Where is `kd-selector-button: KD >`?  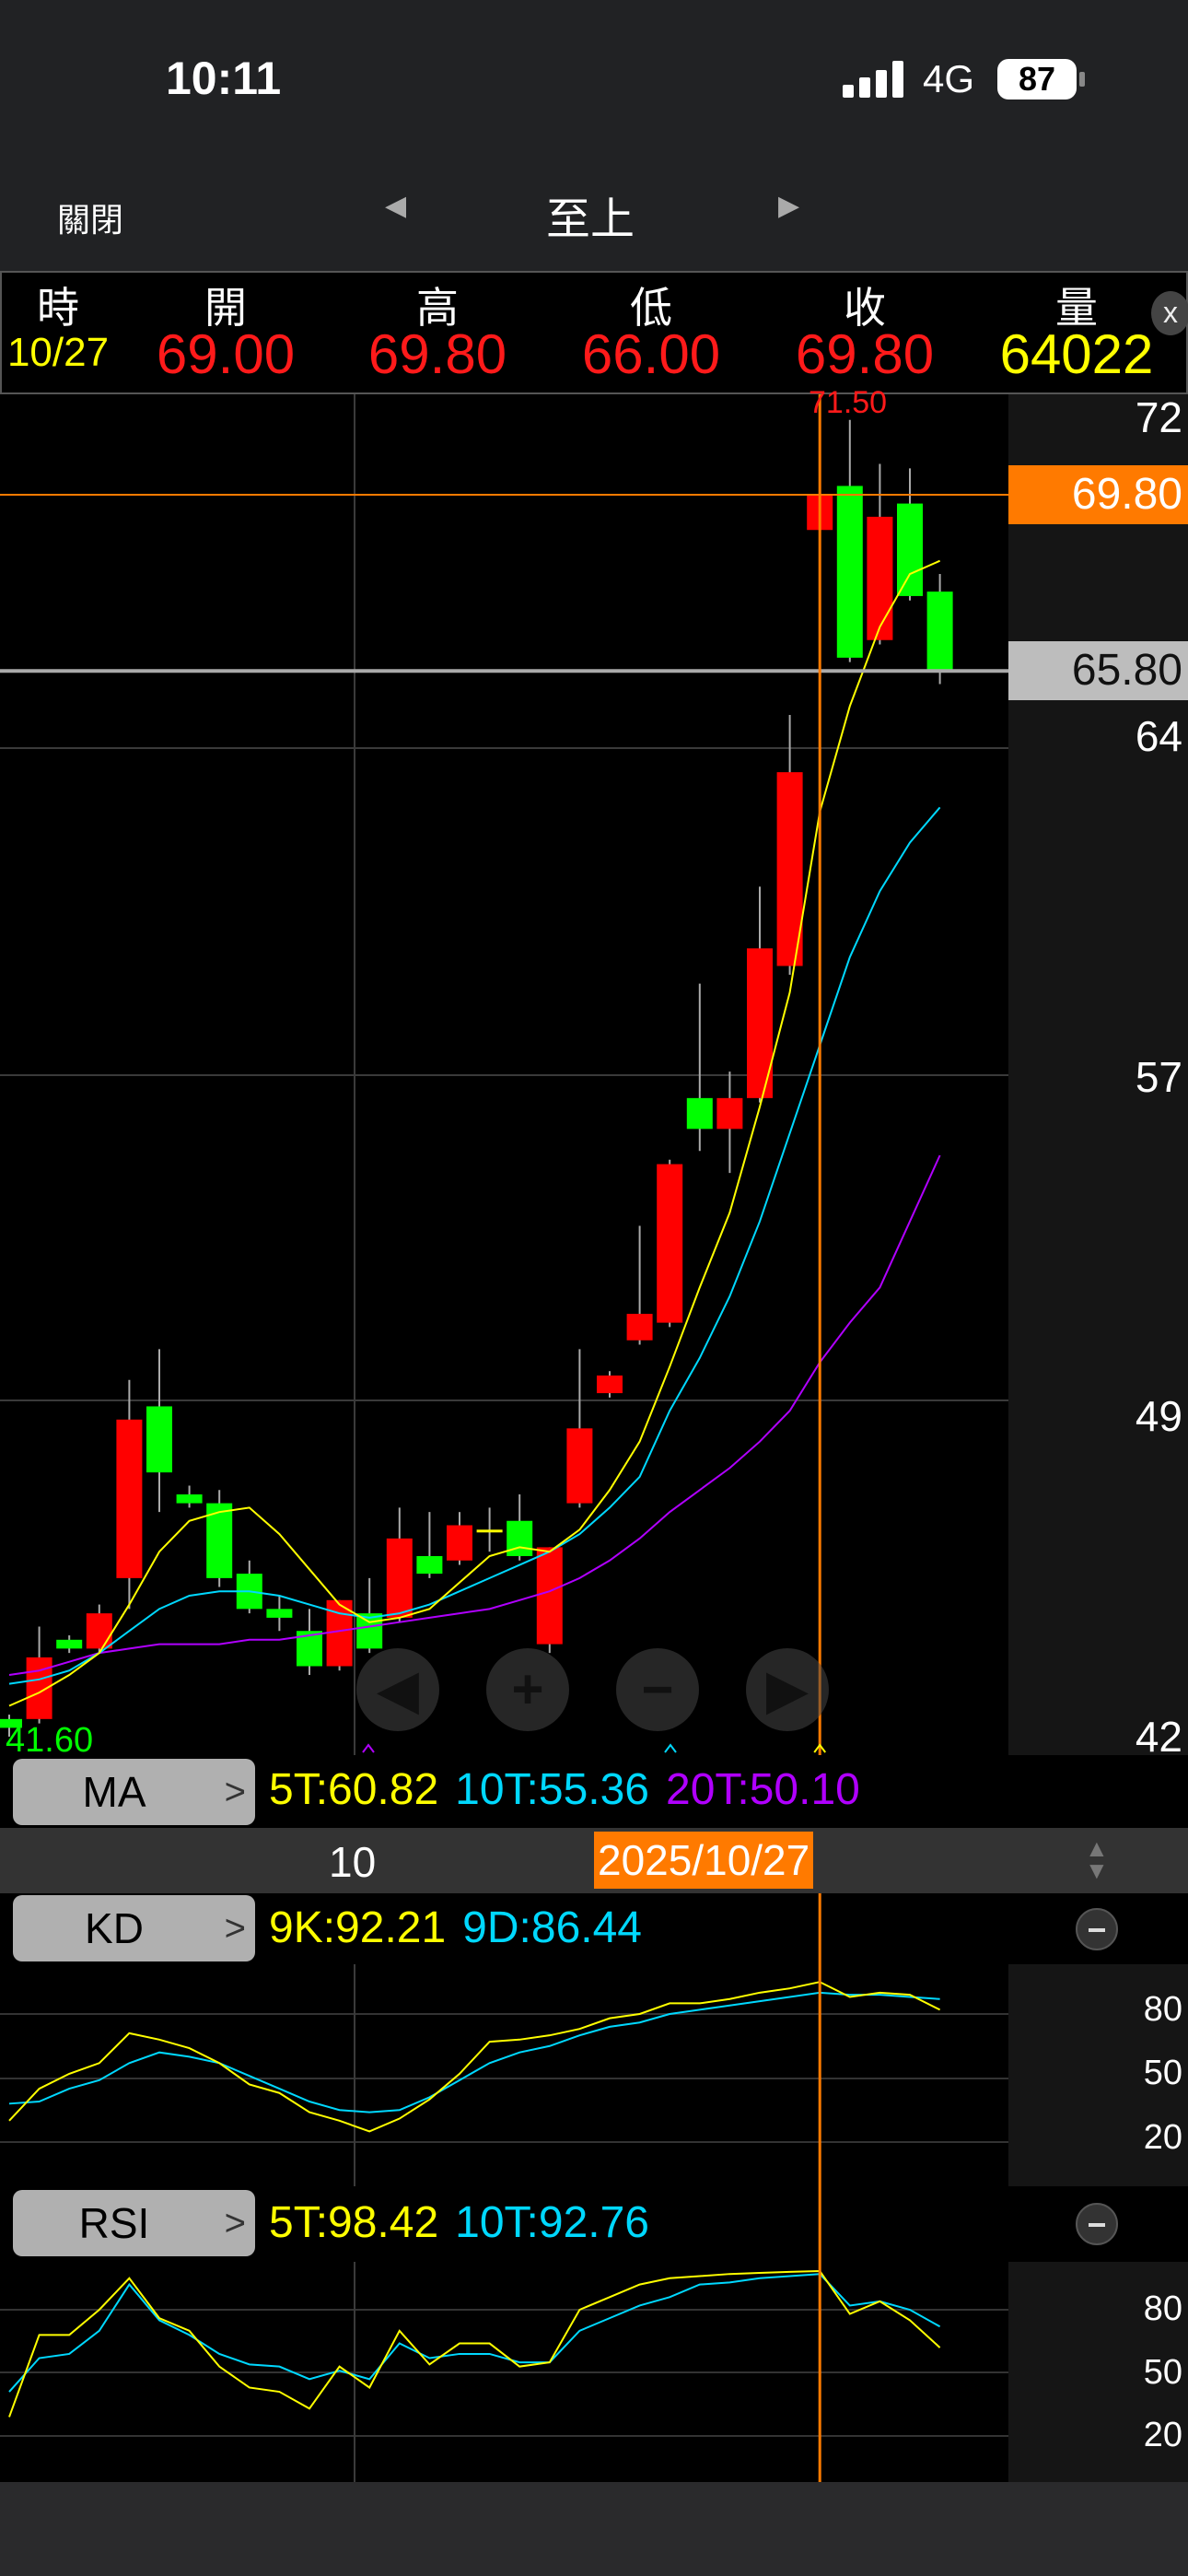 kd-selector-button: KD > is located at coordinates (134, 1928).